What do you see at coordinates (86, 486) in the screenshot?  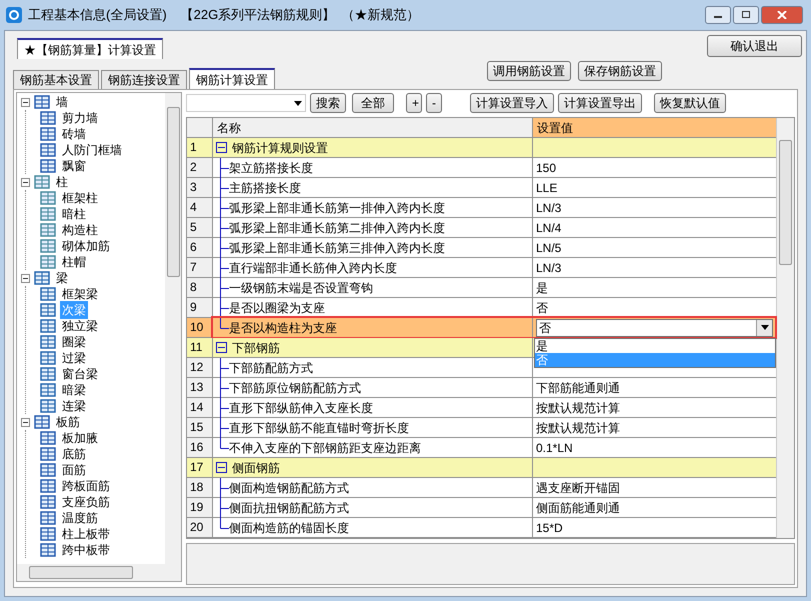 I see `tree-item: 跨板面筋` at bounding box center [86, 486].